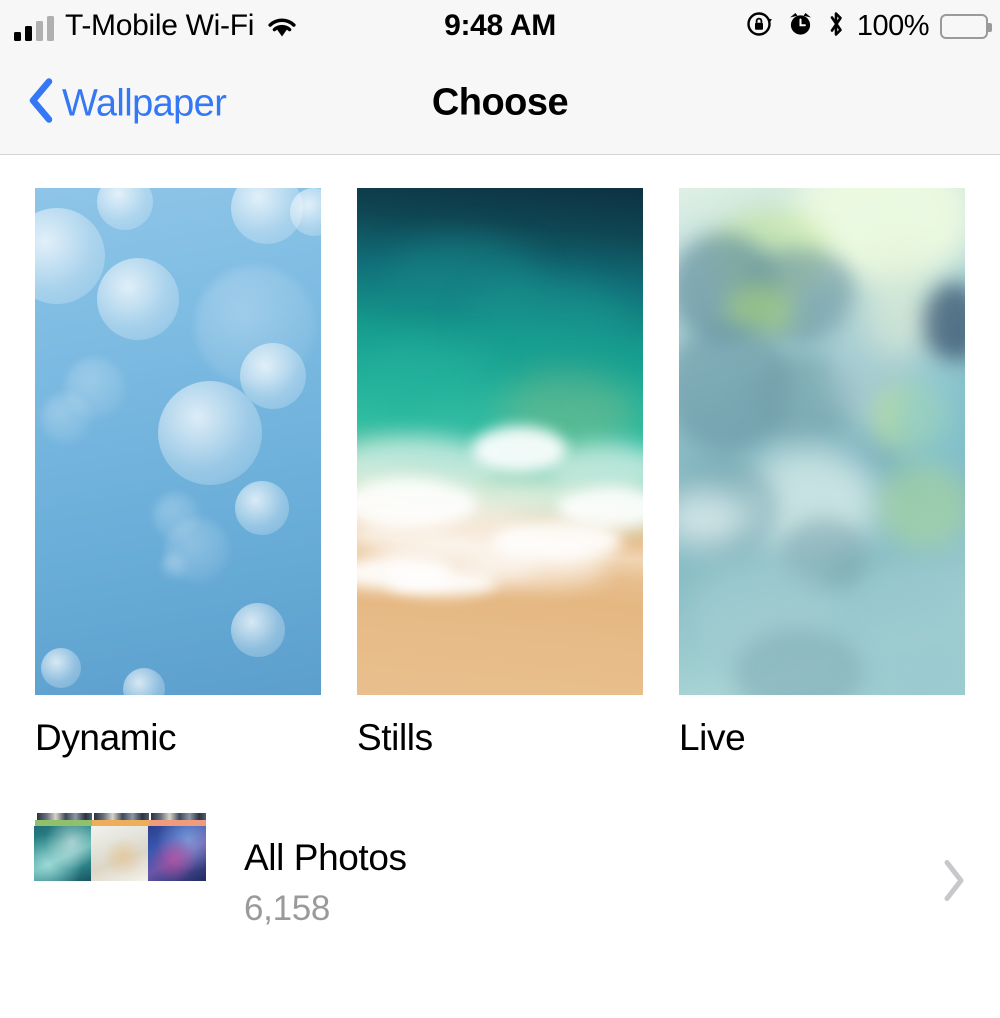 The width and height of the screenshot is (1000, 1018). Describe the element at coordinates (800, 26) in the screenshot. I see `alarm-clock-icon` at that location.